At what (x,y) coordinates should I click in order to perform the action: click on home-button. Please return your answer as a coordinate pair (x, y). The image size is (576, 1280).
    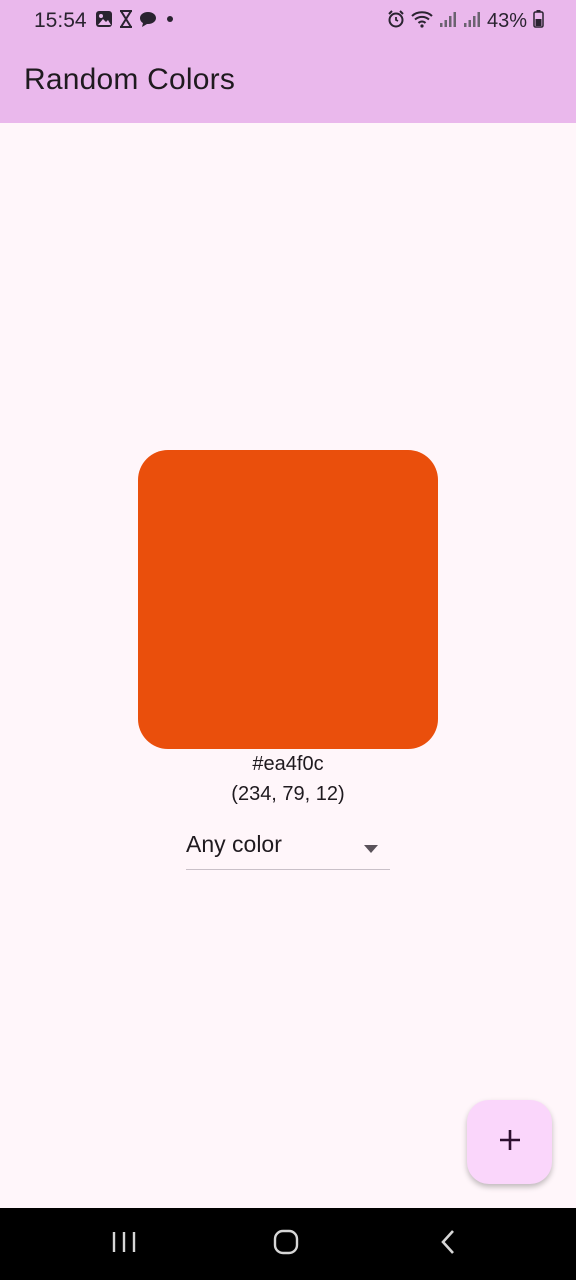
    Looking at the image, I should click on (286, 1244).